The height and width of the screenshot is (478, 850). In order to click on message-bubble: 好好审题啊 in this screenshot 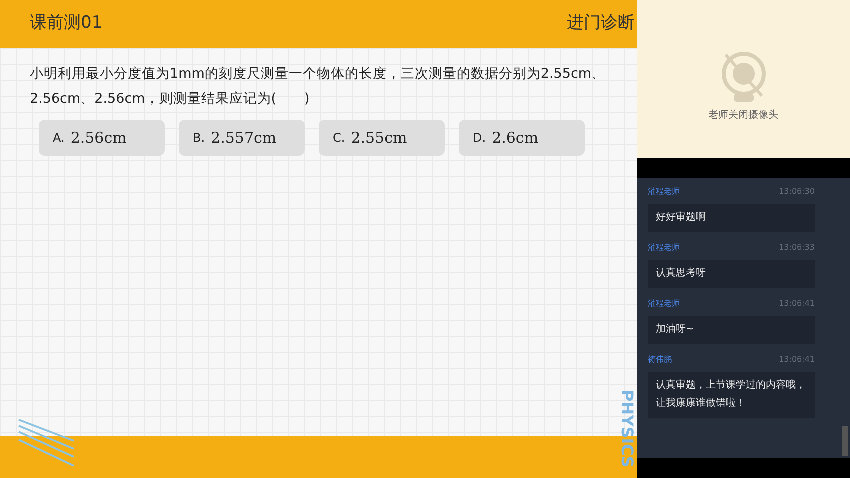, I will do `click(731, 218)`.